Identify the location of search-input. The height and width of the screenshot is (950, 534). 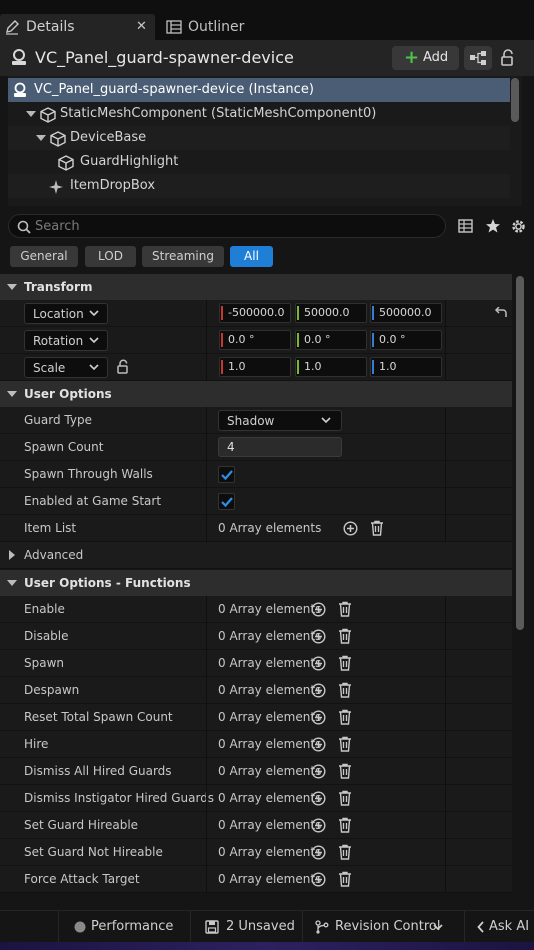
(235, 226).